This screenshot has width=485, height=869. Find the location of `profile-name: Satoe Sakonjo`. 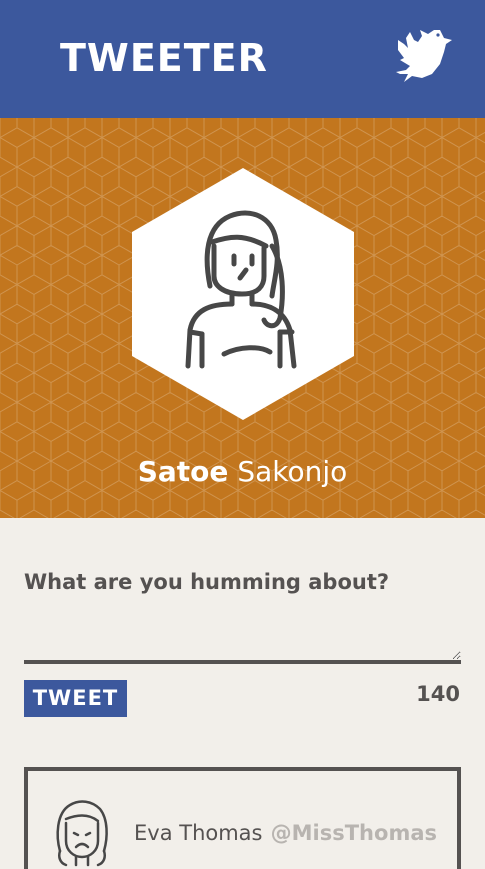

profile-name: Satoe Sakonjo is located at coordinates (242, 472).